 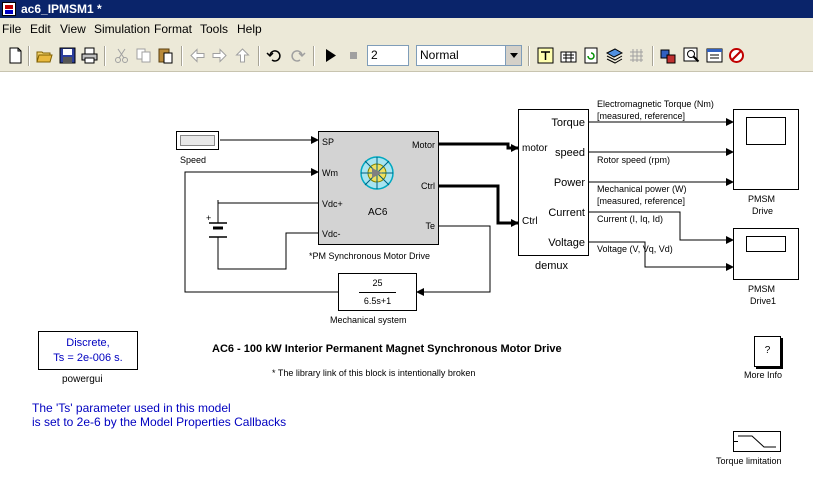 What do you see at coordinates (406, 9) in the screenshot?
I see `title-bar: ac6_IPMSM1 *` at bounding box center [406, 9].